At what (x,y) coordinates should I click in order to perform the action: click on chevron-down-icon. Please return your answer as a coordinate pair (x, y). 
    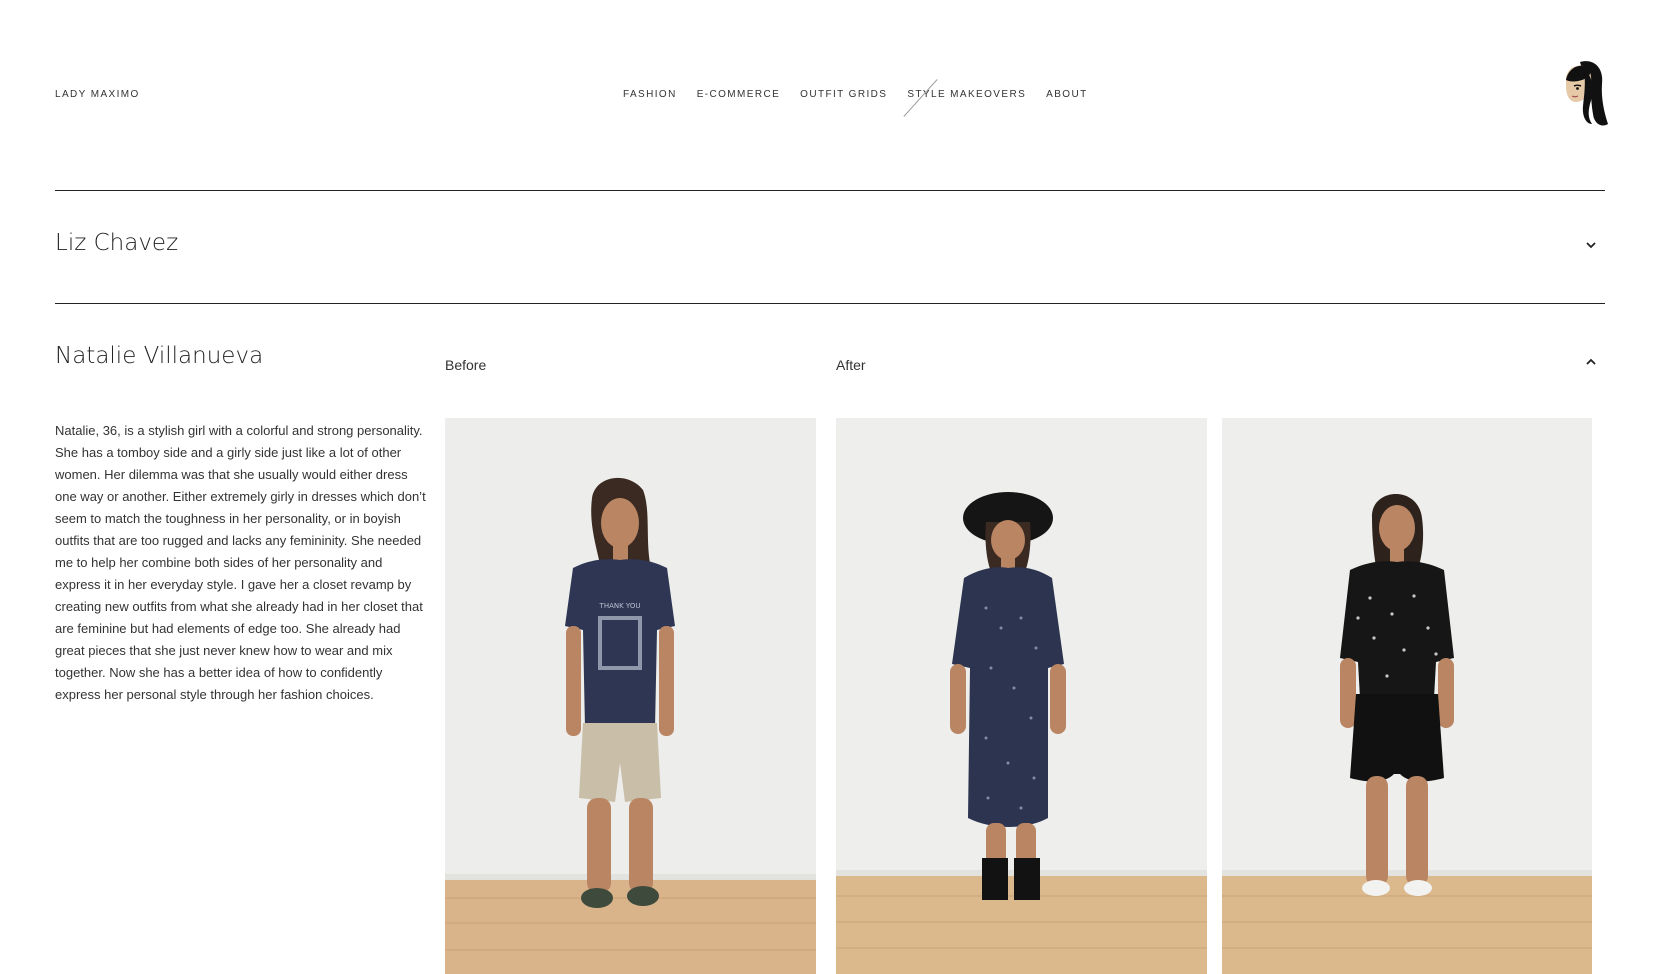
    Looking at the image, I should click on (1591, 245).